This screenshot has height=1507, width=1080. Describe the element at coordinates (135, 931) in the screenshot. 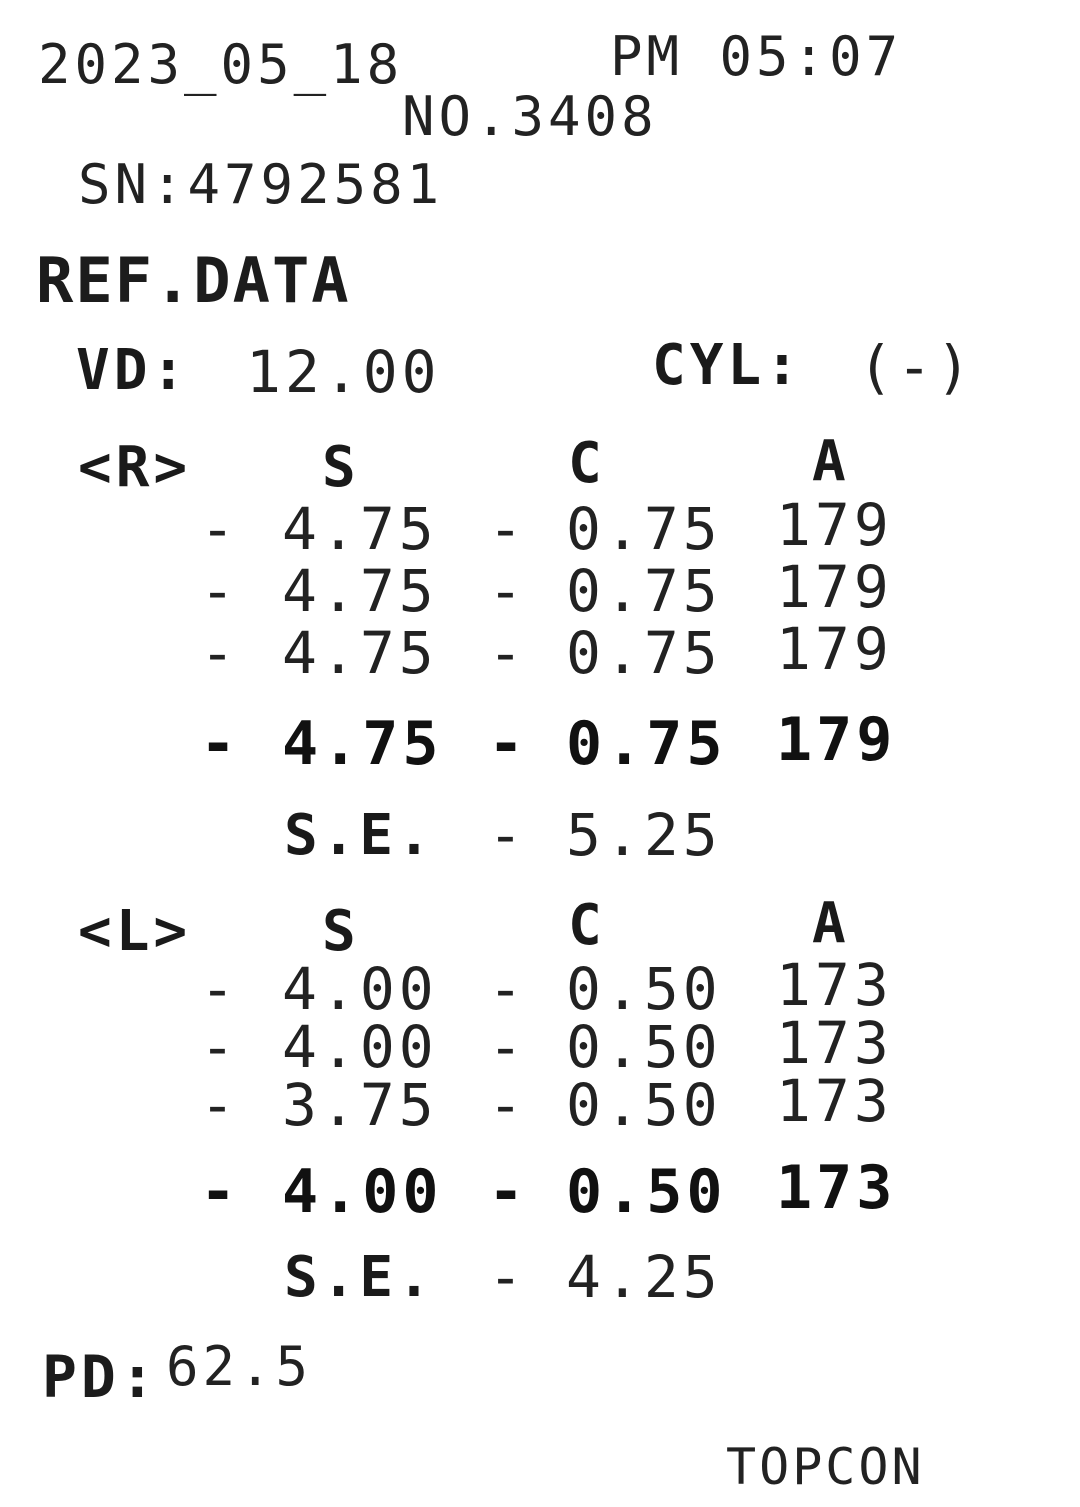

I see `left-eye-label: <L>` at that location.